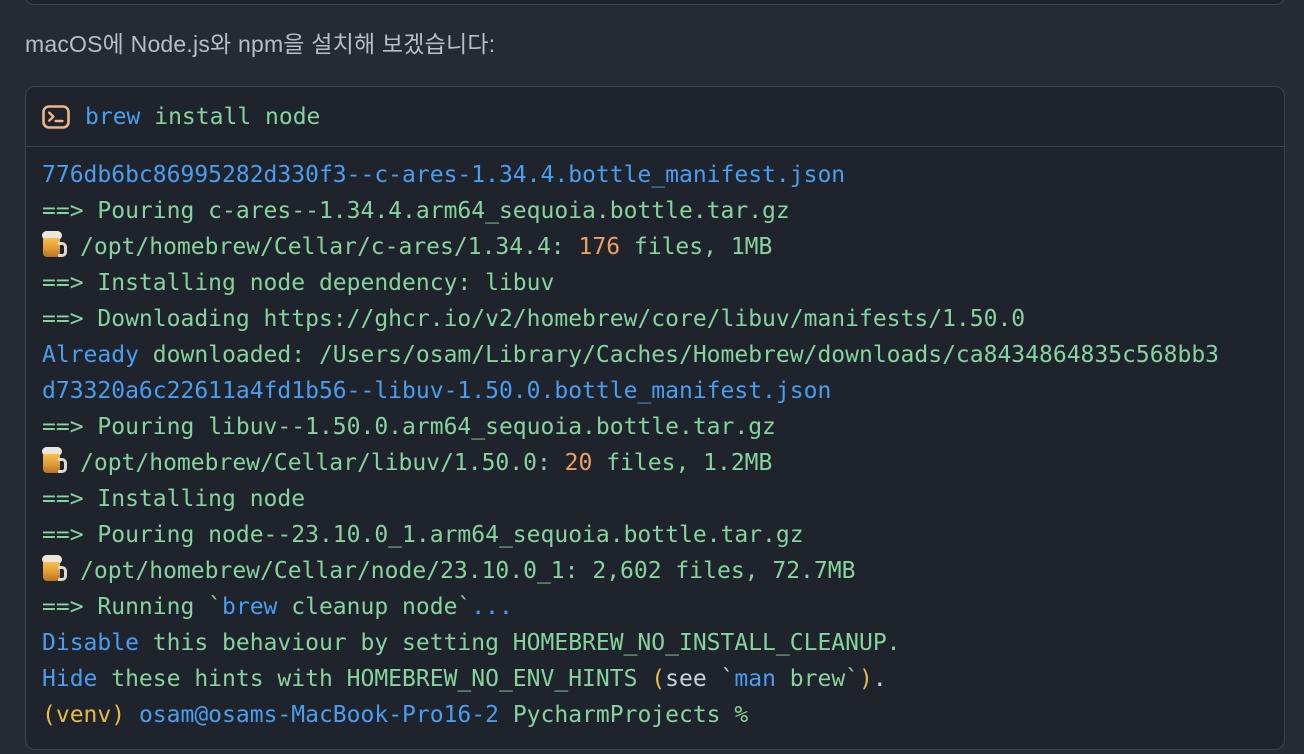 The height and width of the screenshot is (754, 1304). I want to click on output-text-segment: cleanup node`, so click(374, 607).